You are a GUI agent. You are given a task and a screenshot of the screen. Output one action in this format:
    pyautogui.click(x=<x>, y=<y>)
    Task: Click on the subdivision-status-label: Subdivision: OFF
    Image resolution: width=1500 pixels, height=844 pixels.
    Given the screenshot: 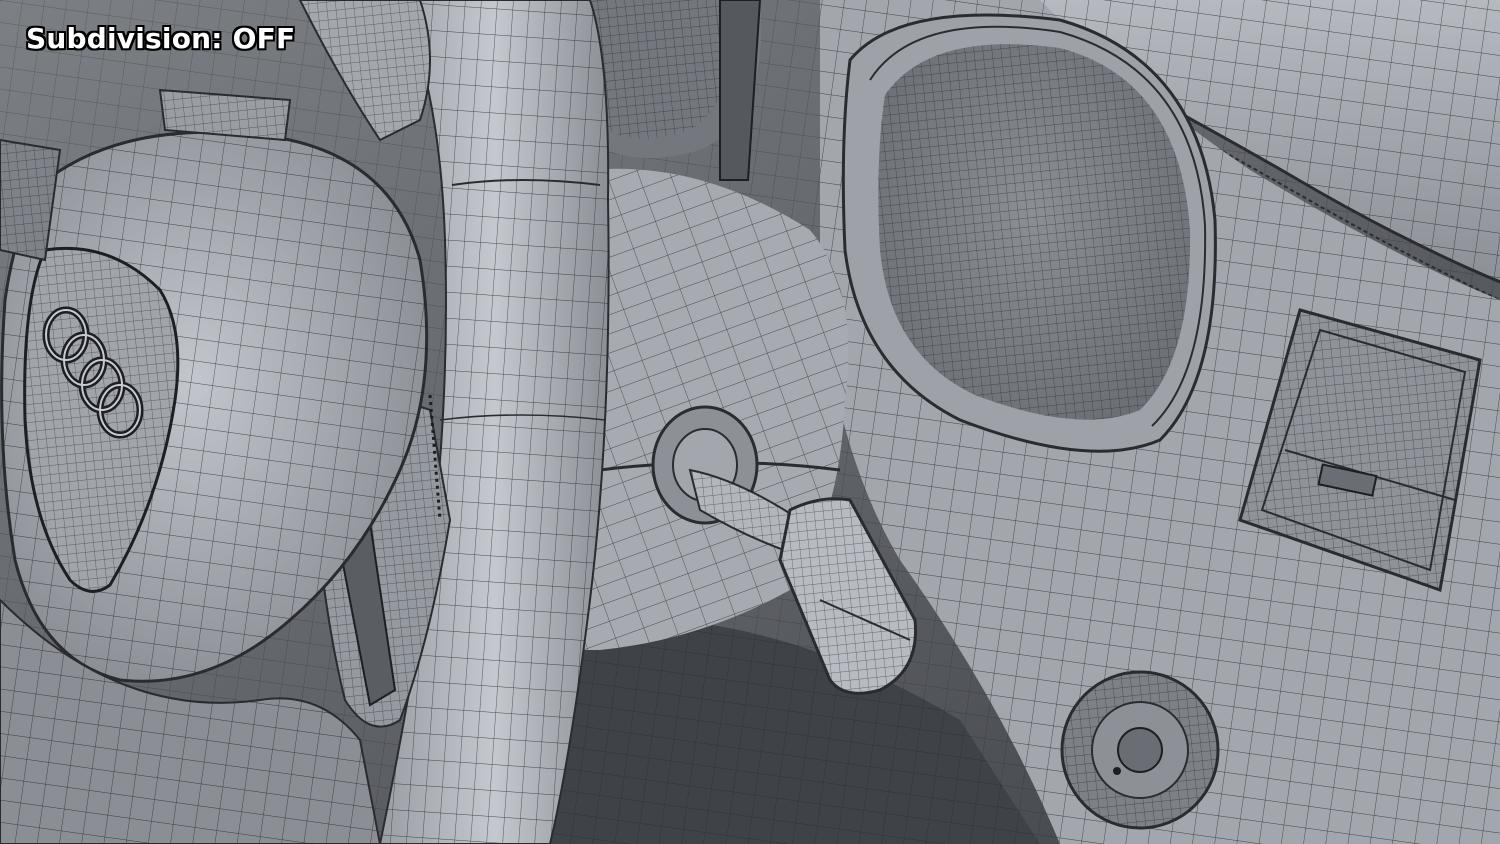 What is the action you would take?
    pyautogui.click(x=161, y=38)
    